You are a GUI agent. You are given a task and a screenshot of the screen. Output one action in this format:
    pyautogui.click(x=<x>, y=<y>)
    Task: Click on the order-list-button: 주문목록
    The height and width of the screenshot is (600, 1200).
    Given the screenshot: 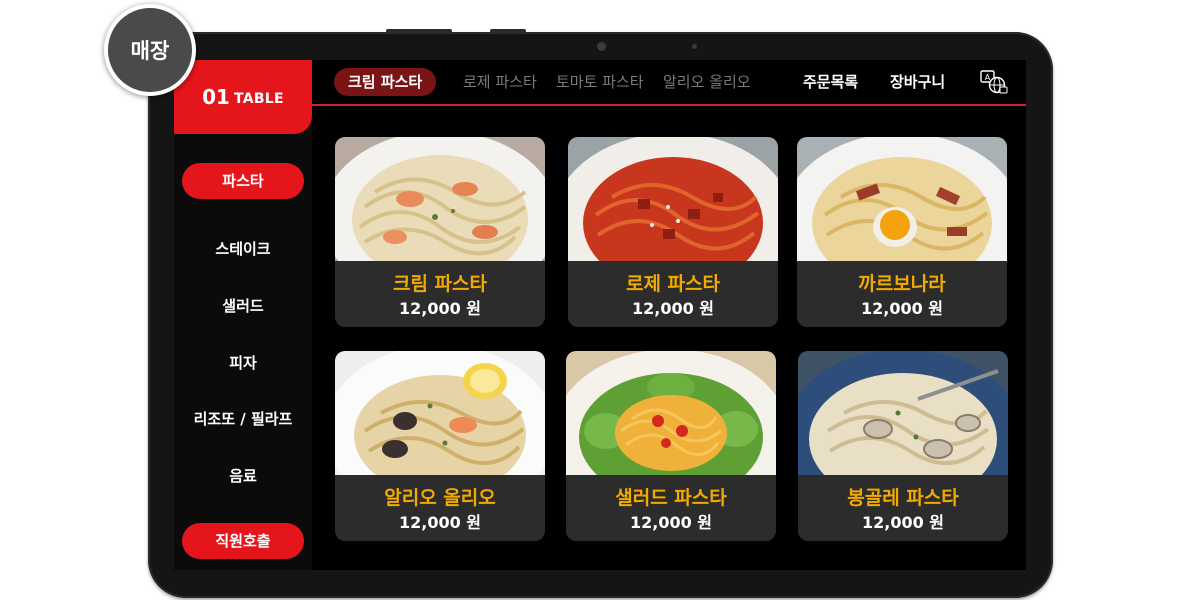 What is the action you would take?
    pyautogui.click(x=830, y=82)
    